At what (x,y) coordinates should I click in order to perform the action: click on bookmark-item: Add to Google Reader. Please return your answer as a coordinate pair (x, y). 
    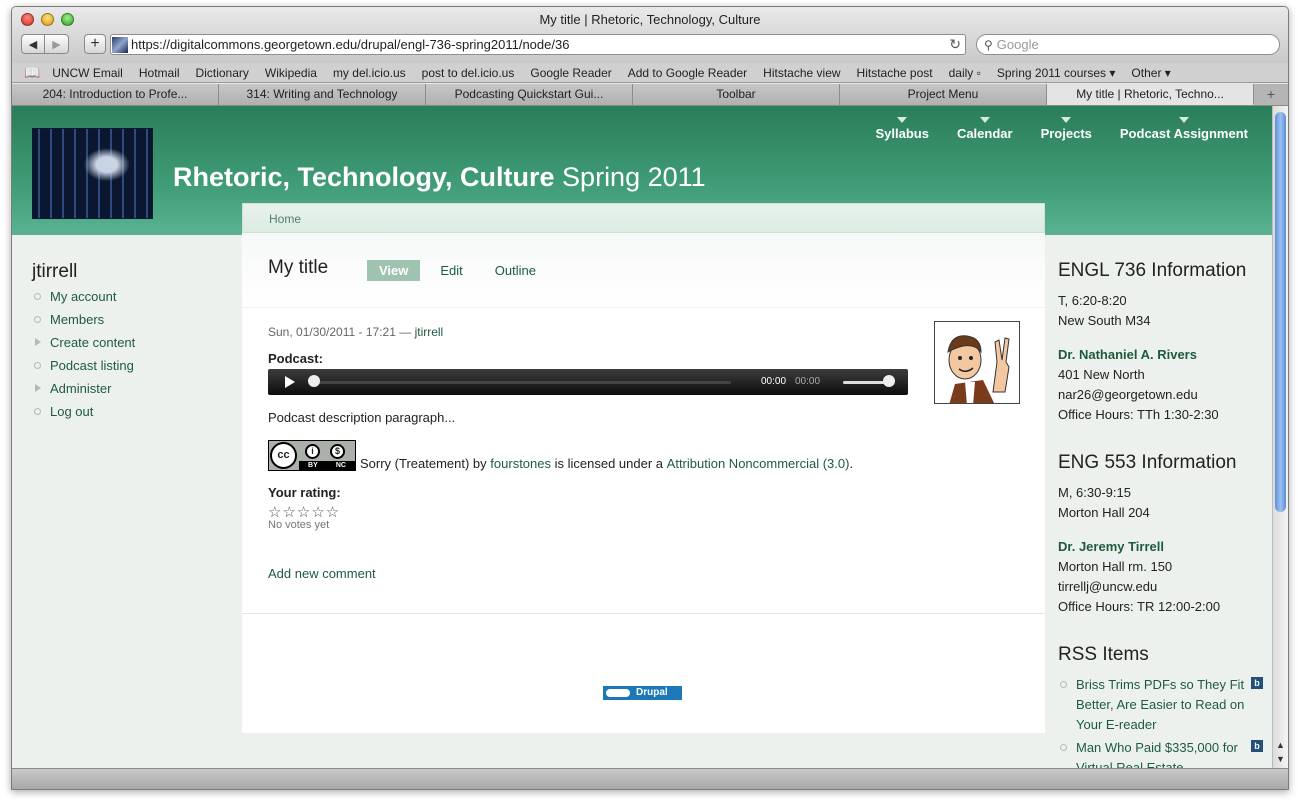
    Looking at the image, I should click on (687, 73).